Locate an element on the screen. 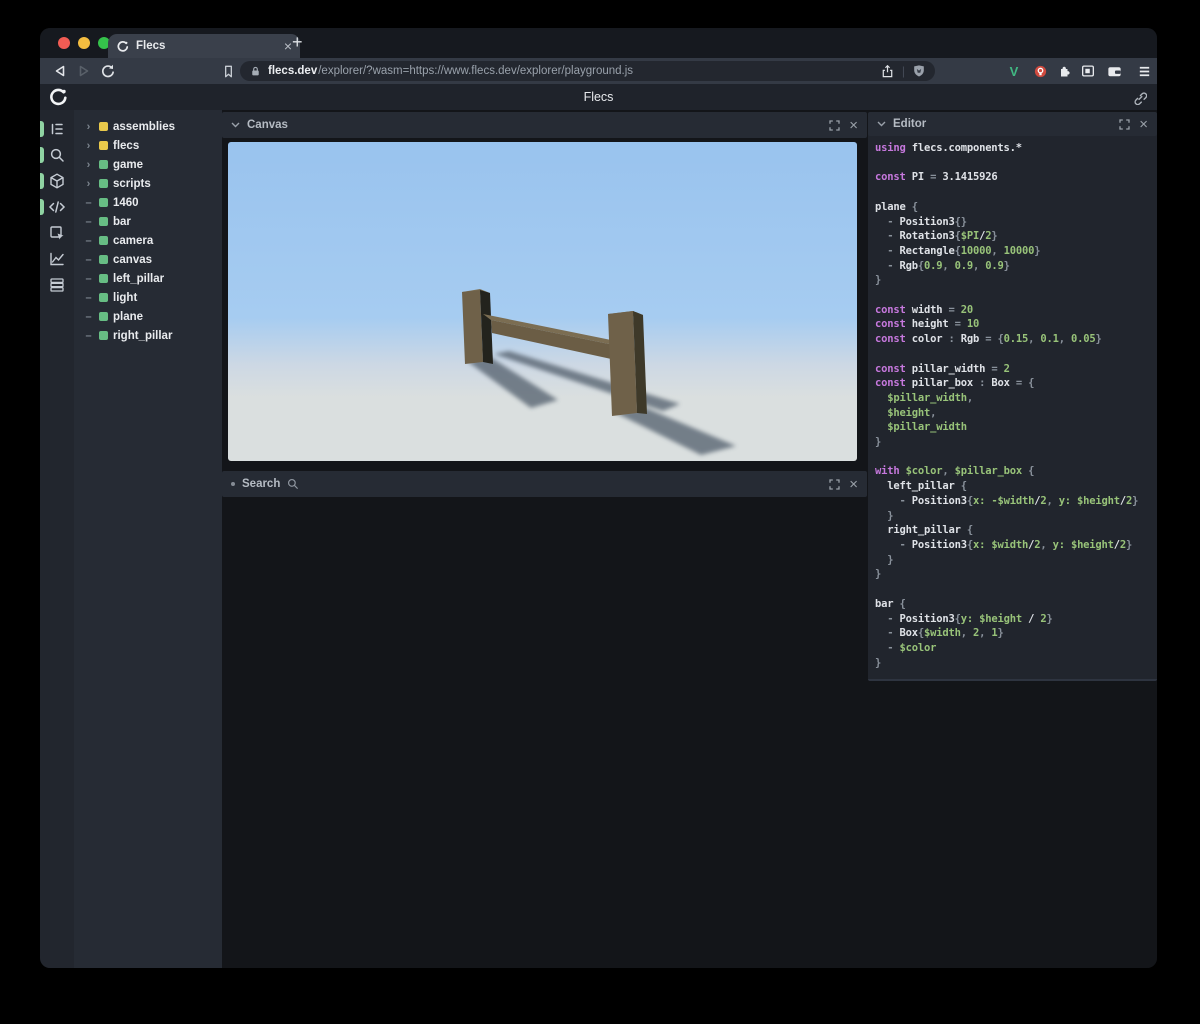 The width and height of the screenshot is (1200, 1024). sidebar-item-script is located at coordinates (57, 207).